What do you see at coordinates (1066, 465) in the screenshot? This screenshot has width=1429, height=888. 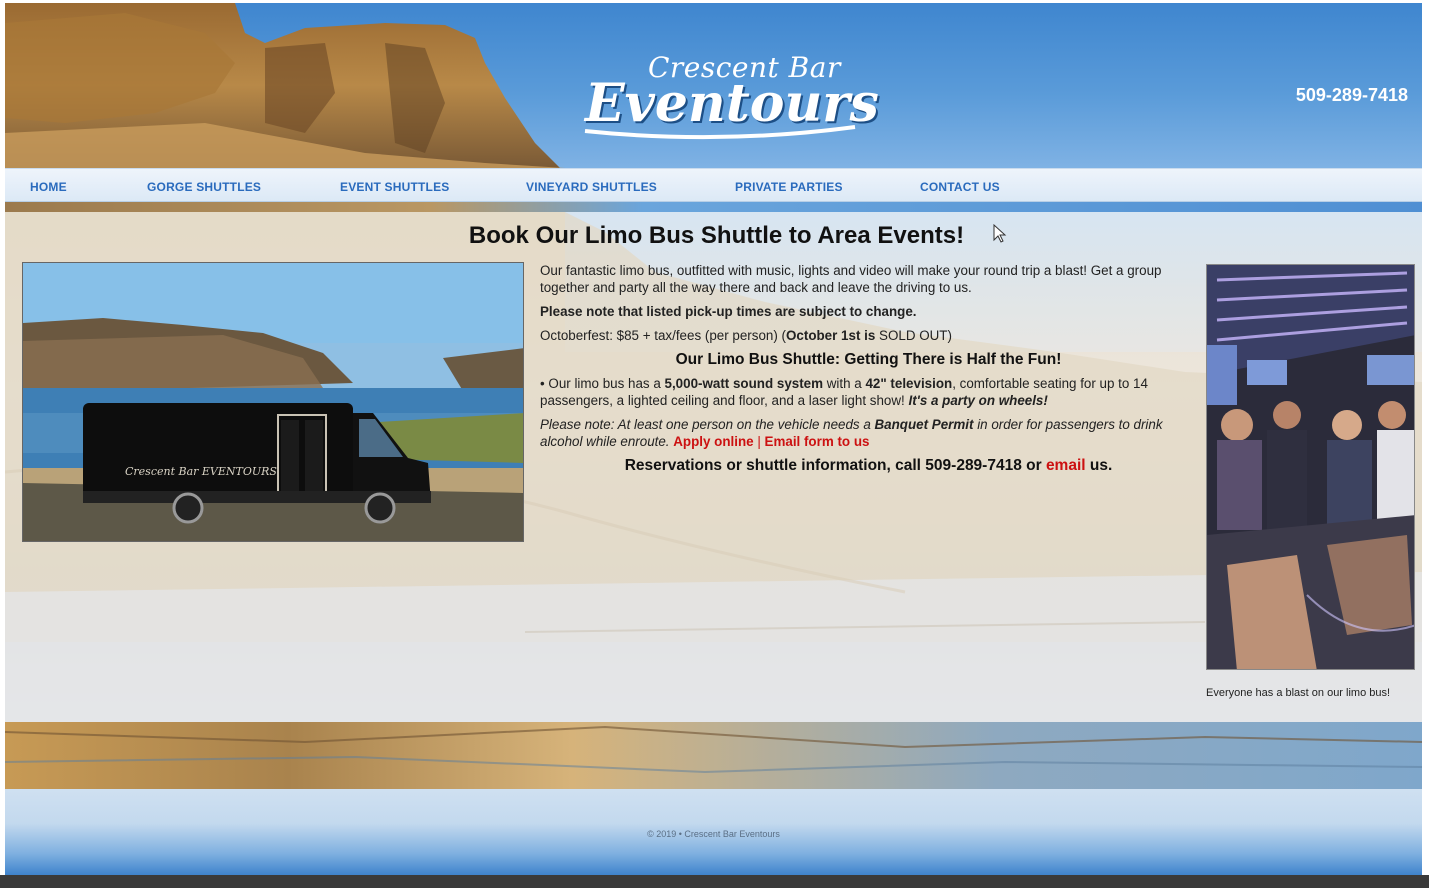 I see `email-link: email` at bounding box center [1066, 465].